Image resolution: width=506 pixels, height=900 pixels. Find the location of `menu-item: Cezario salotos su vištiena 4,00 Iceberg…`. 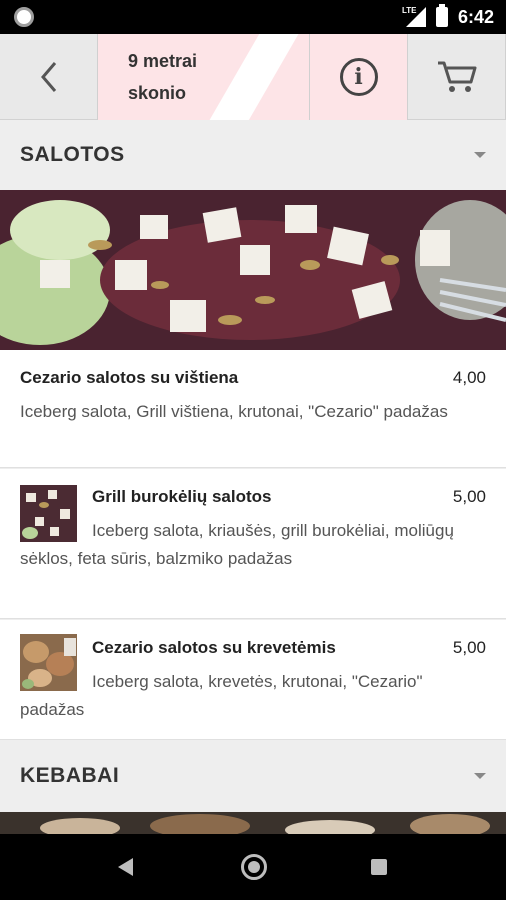

menu-item: Cezario salotos su vištiena 4,00 Iceberg… is located at coordinates (253, 409).